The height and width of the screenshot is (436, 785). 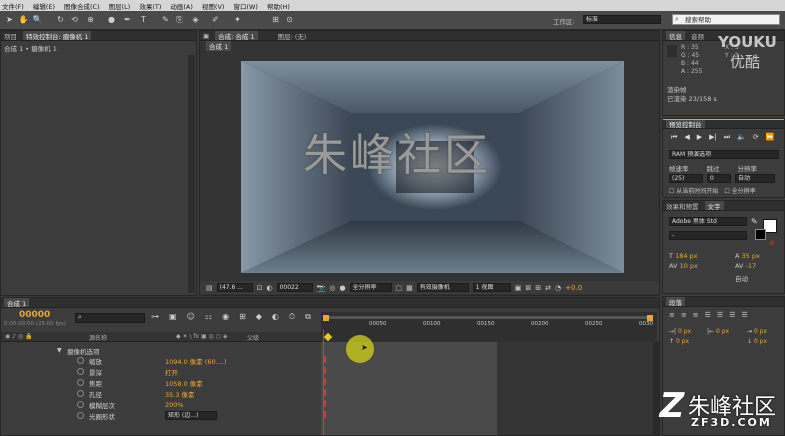 What do you see at coordinates (143, 19) in the screenshot?
I see `text-tool-icon: T` at bounding box center [143, 19].